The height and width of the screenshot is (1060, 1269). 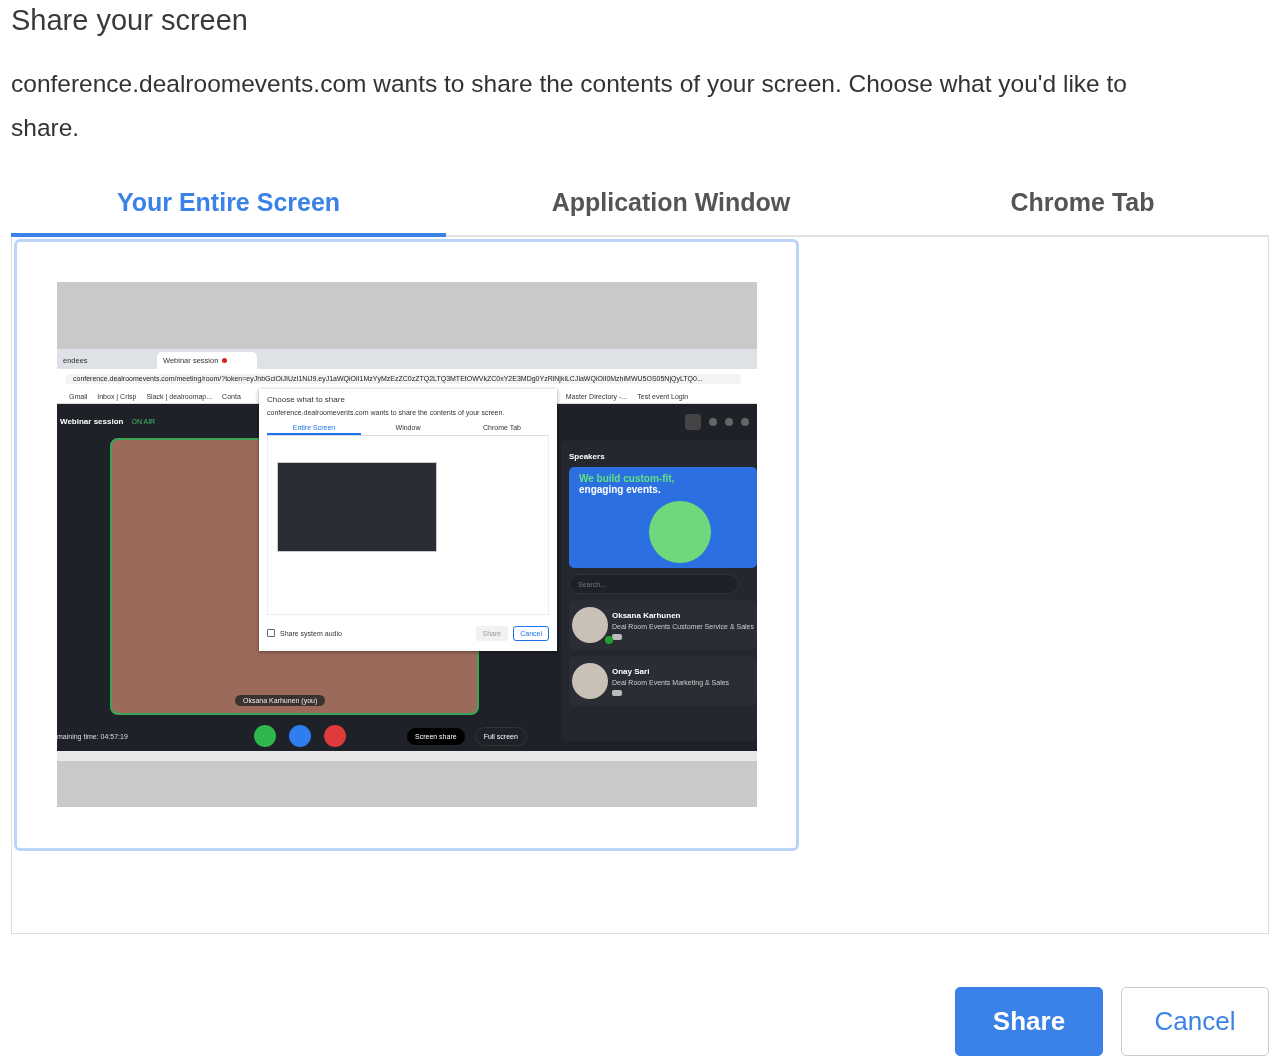 I want to click on dialog-message: conference.dealroomevents.com wants to share the contents of your screen. Choose what you'd like to share., so click(x=569, y=106).